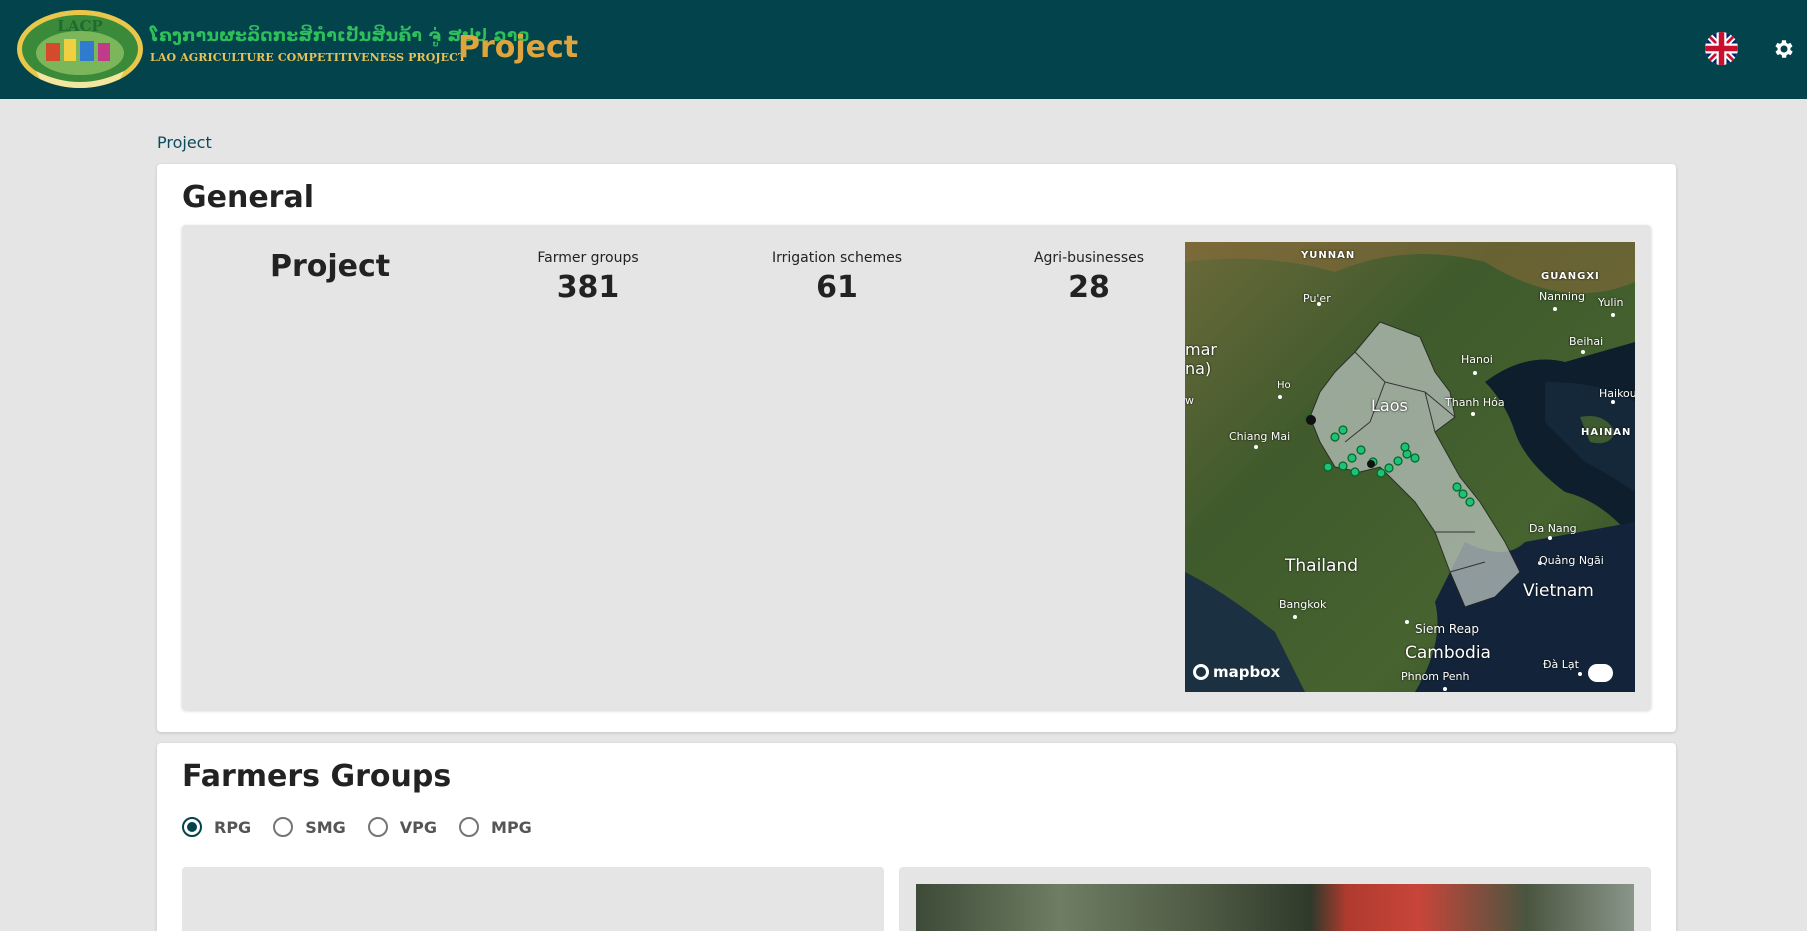 The image size is (1807, 931). Describe the element at coordinates (340, 36) in the screenshot. I see `logo-lao-text: ໂຄງການຜະລິດກະສິກຳເປັນສິນຄ້າ ຈູ່ ສປປ ລາວ` at that location.